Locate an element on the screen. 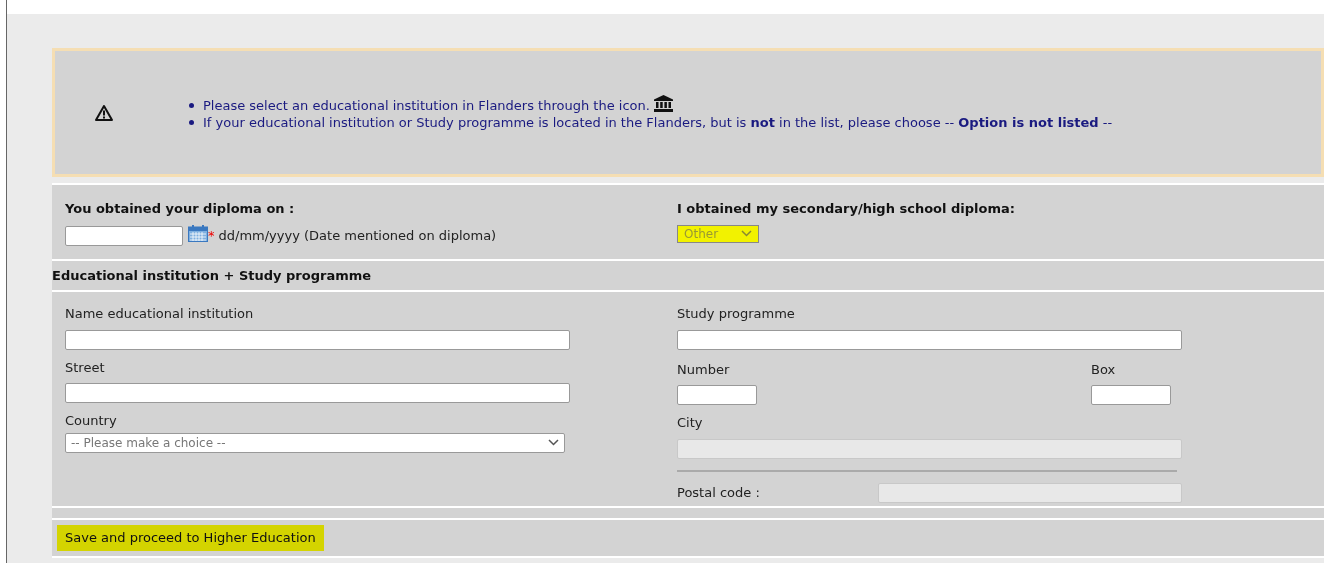  field-label: City is located at coordinates (690, 423).